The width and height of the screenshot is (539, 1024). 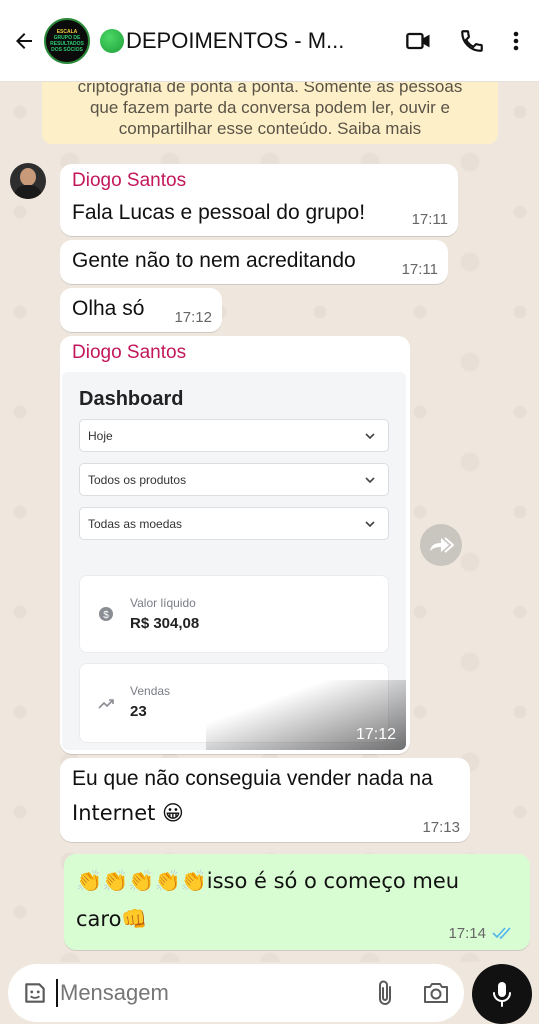 I want to click on back-button, so click(x=24, y=41).